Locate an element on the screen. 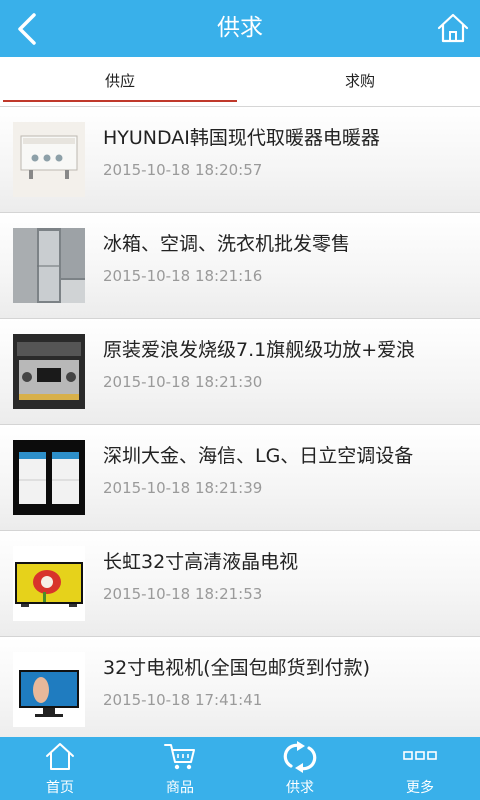 This screenshot has width=480, height=800. more-icon is located at coordinates (420, 757).